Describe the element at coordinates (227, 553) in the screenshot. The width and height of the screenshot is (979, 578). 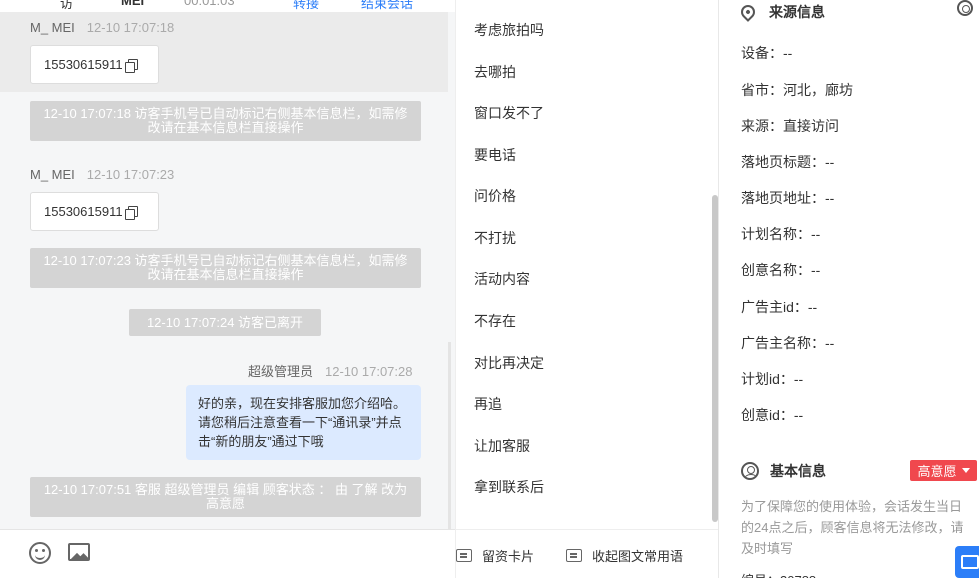
I see `chat-input-toolbar` at that location.